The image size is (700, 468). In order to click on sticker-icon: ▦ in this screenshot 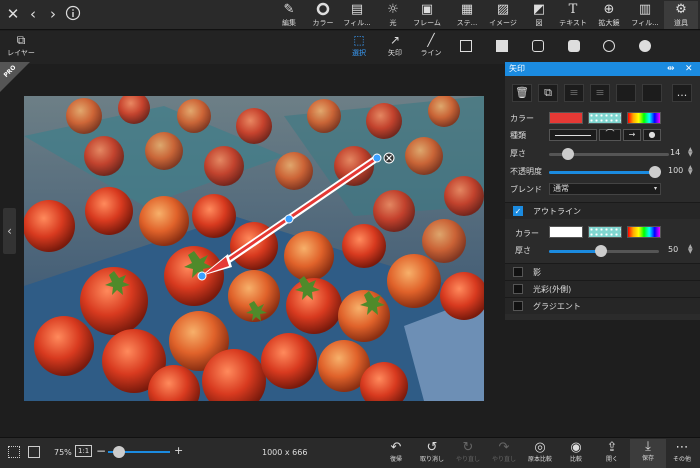, I will do `click(467, 9)`.